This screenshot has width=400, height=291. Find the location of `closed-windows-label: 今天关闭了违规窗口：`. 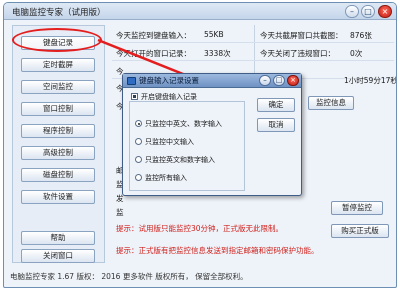

closed-windows-label: 今天关闭了违规窗口： is located at coordinates (297, 53).